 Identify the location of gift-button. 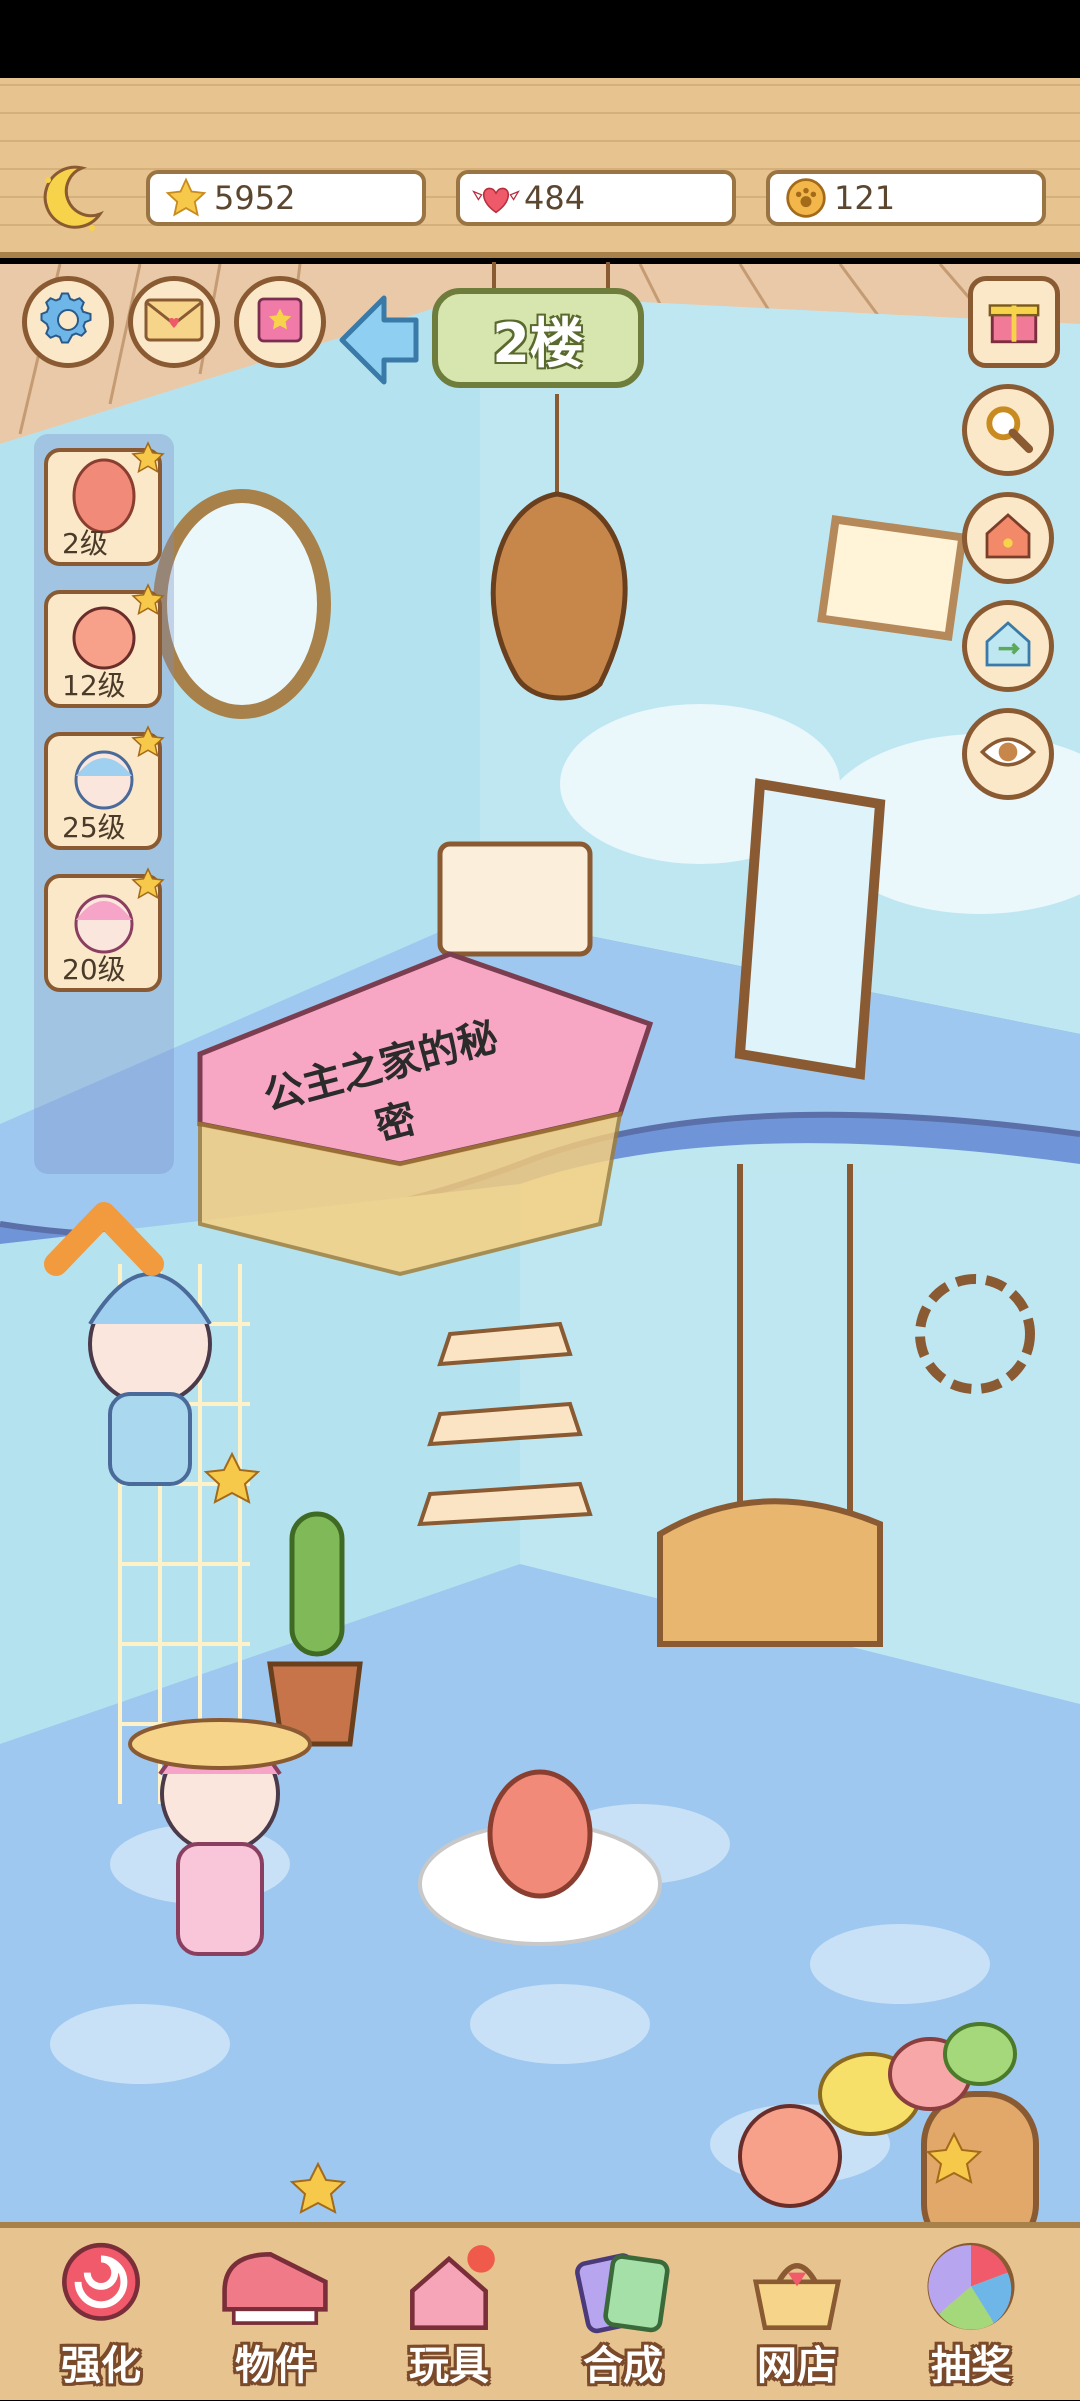
(1014, 322).